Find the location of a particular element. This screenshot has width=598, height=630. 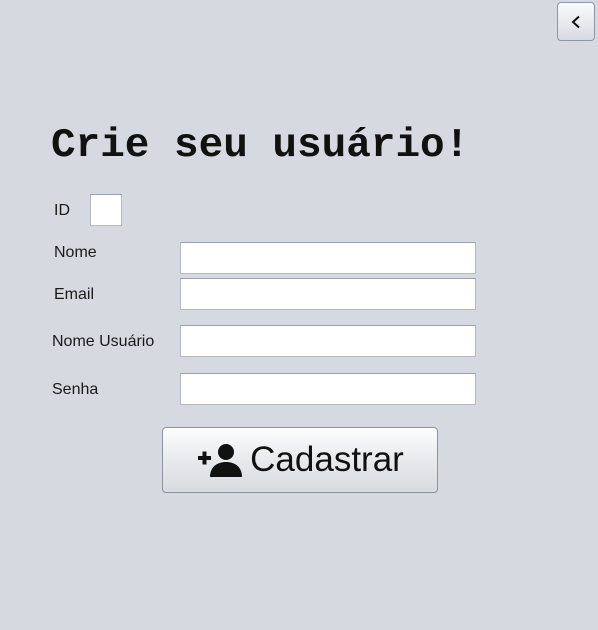

user-plus-icon is located at coordinates (220, 460).